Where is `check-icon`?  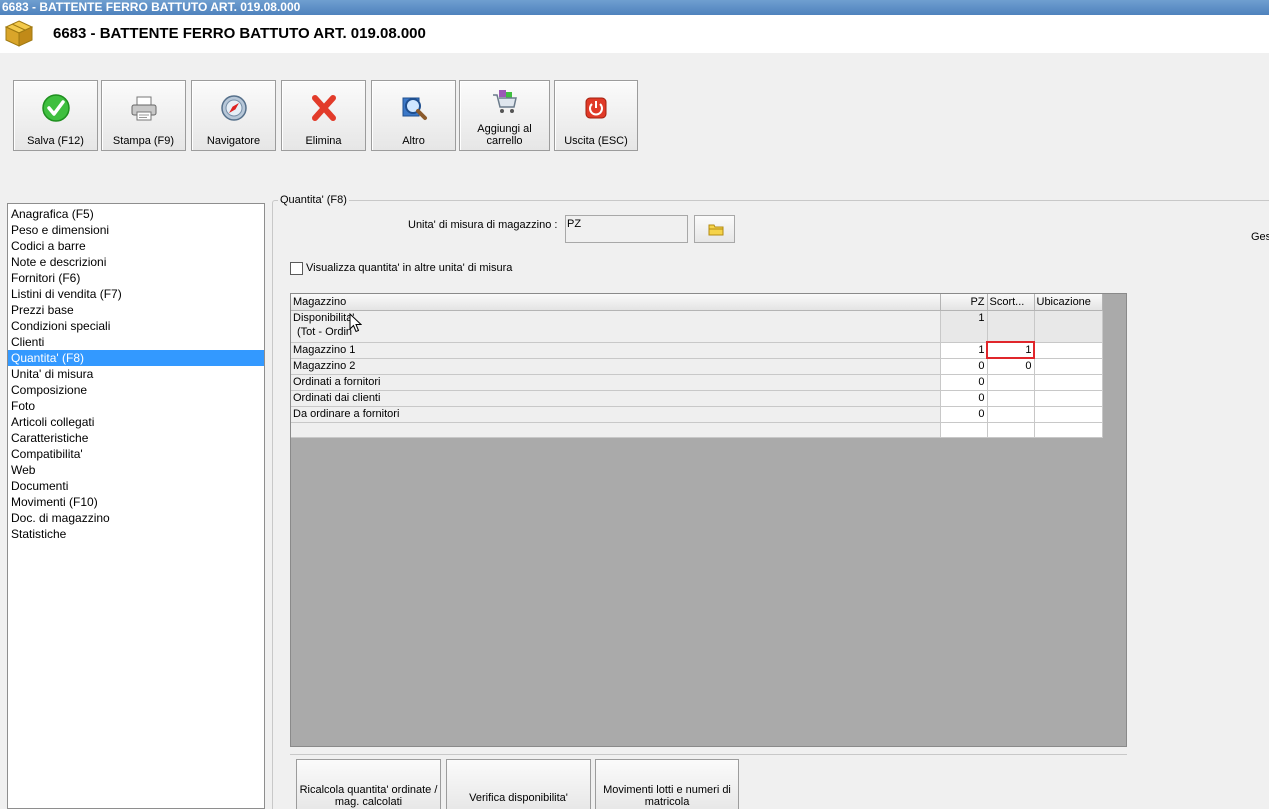 check-icon is located at coordinates (55, 108).